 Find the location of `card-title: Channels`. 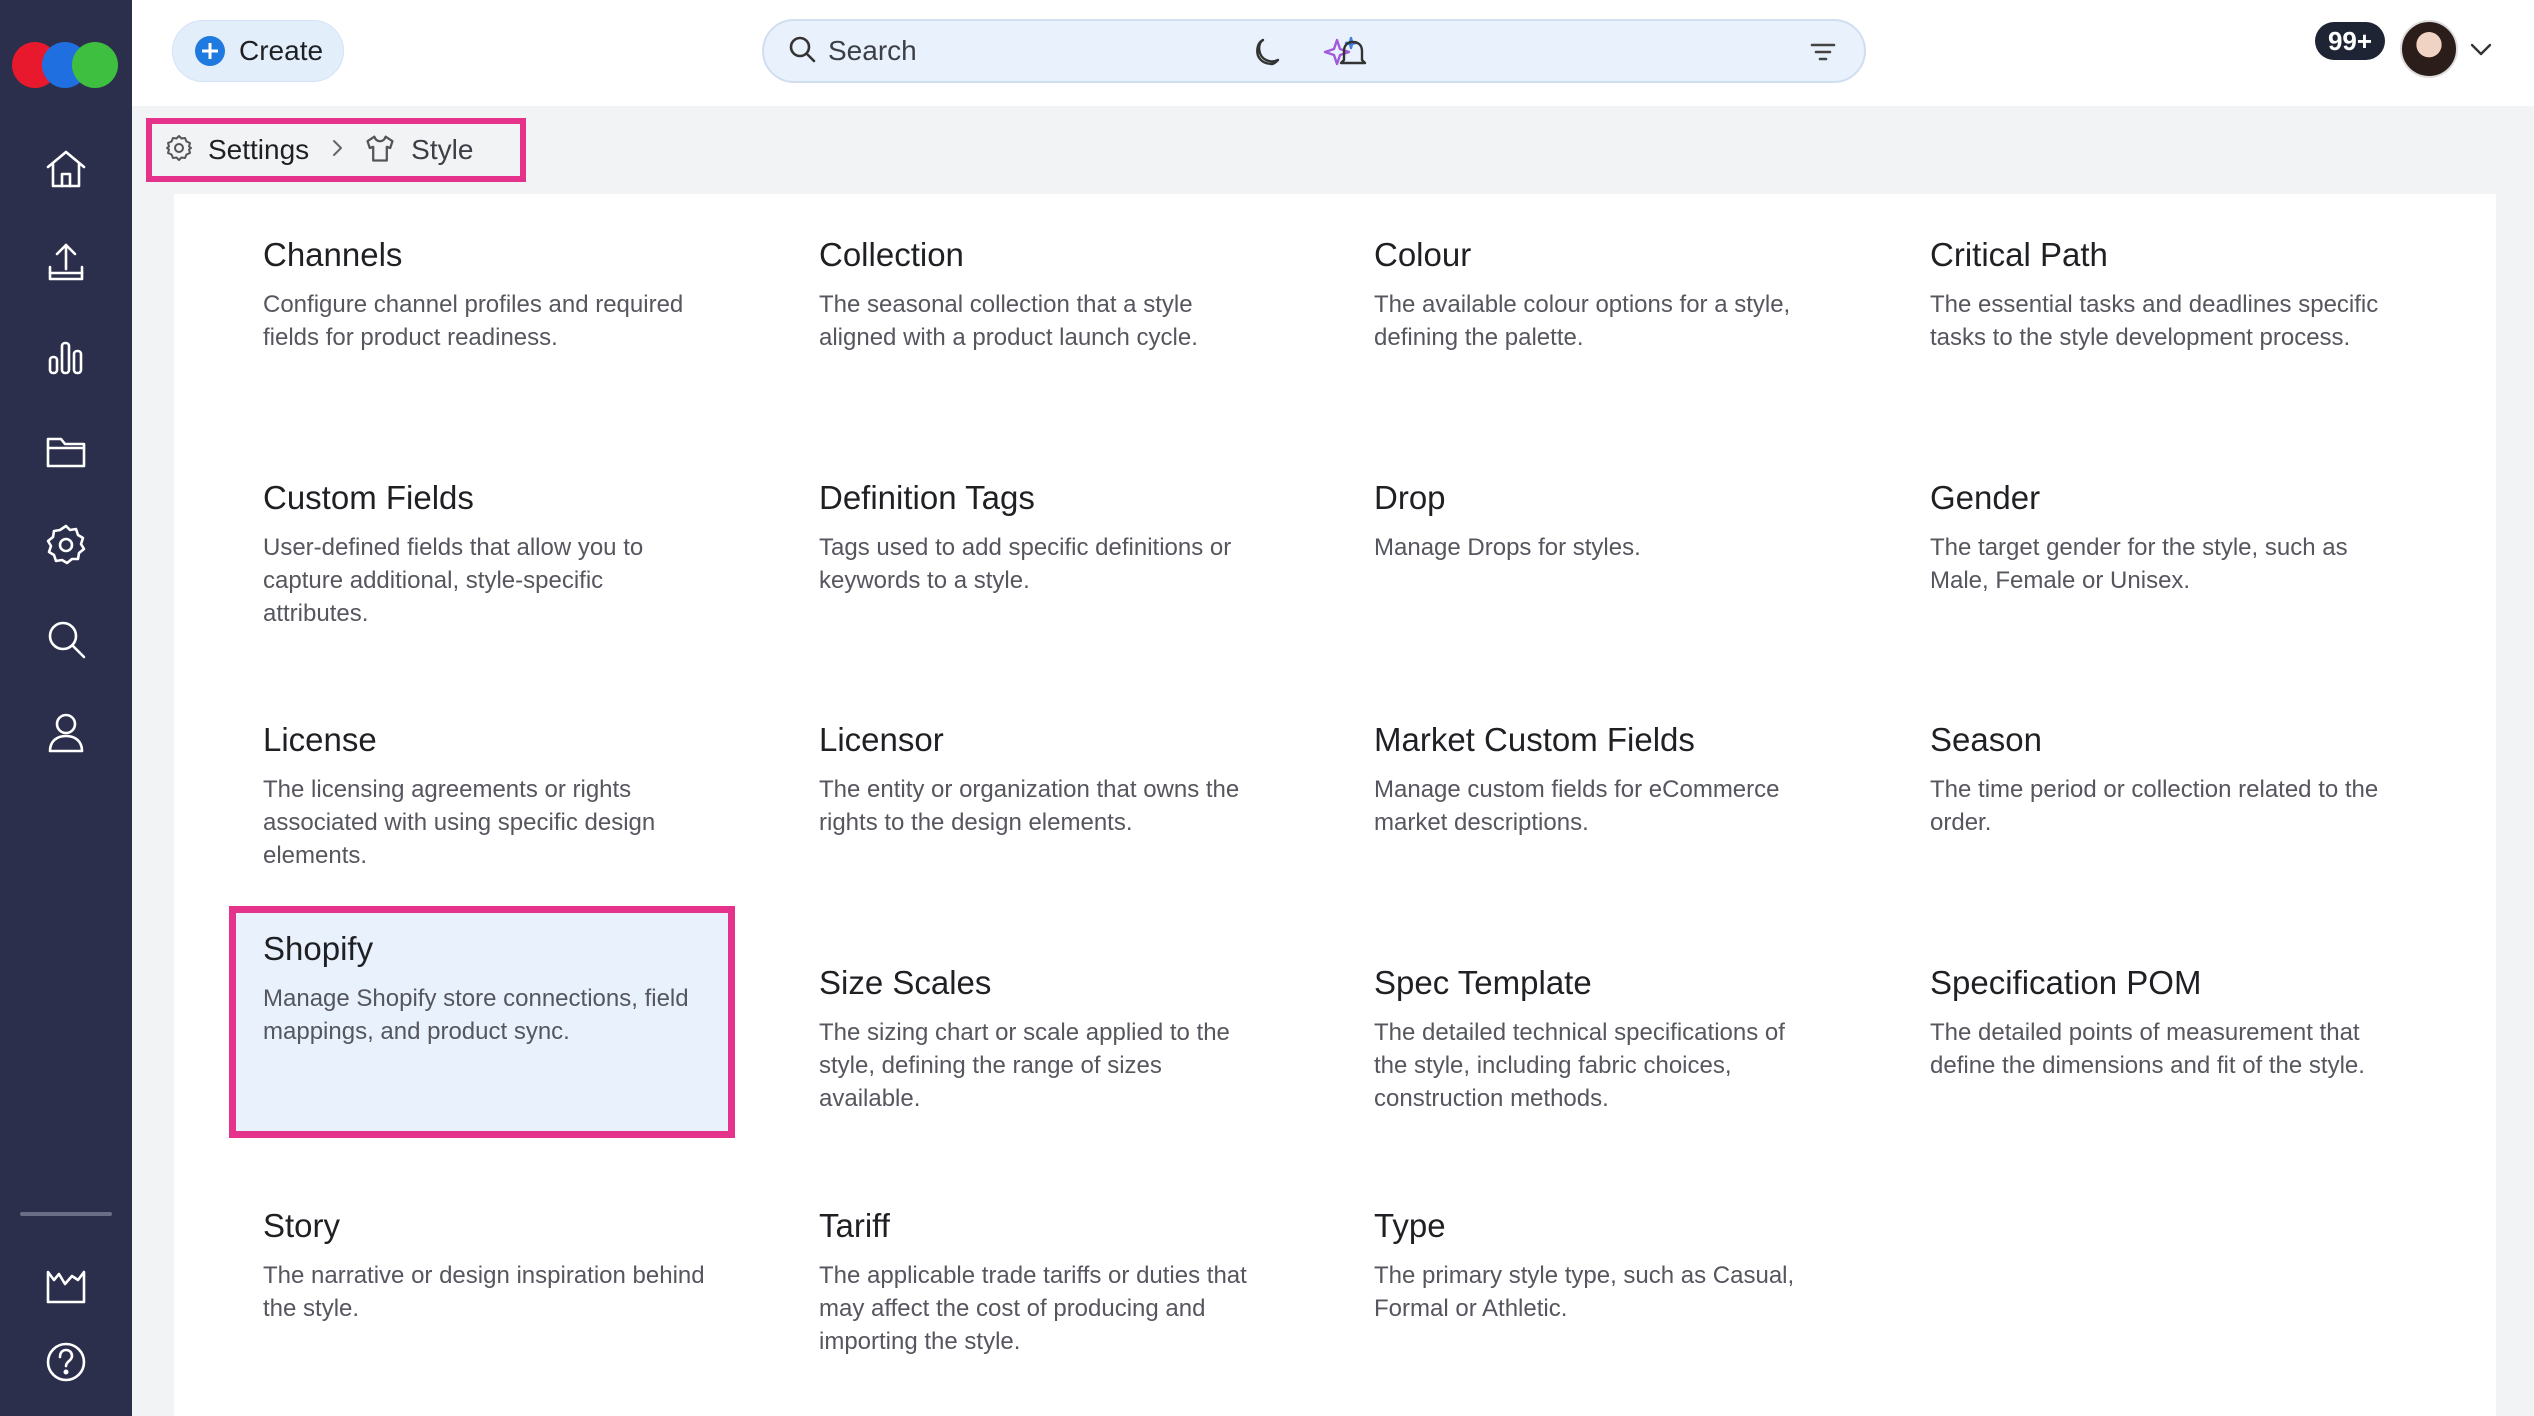

card-title: Channels is located at coordinates (333, 254).